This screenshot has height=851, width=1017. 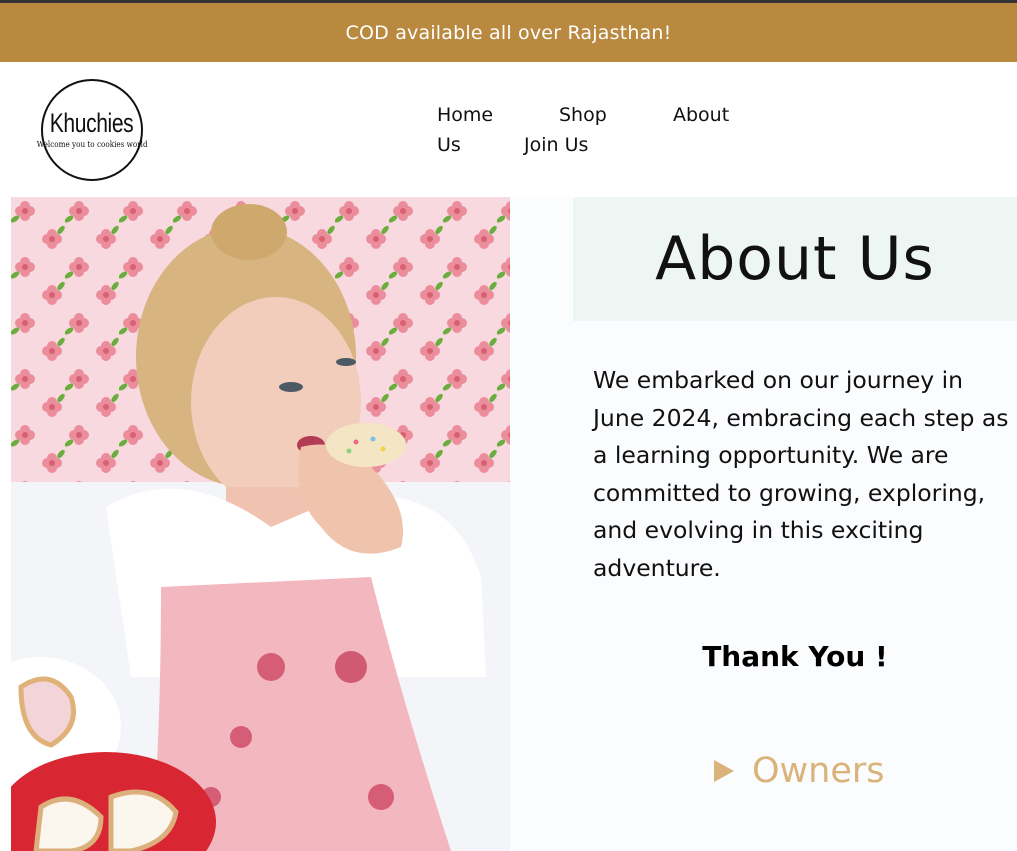 I want to click on announcement-text: COD available all over Rajasthan!, so click(x=508, y=32).